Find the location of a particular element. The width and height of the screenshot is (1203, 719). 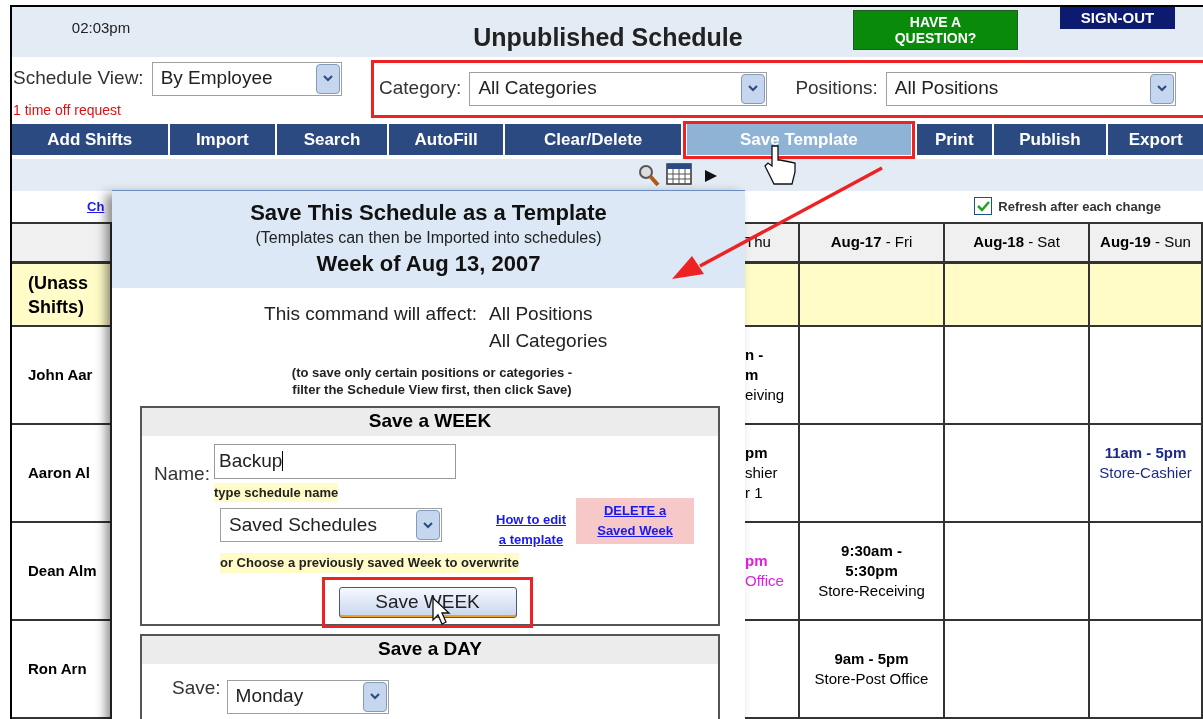

shift-position: Office is located at coordinates (764, 581).